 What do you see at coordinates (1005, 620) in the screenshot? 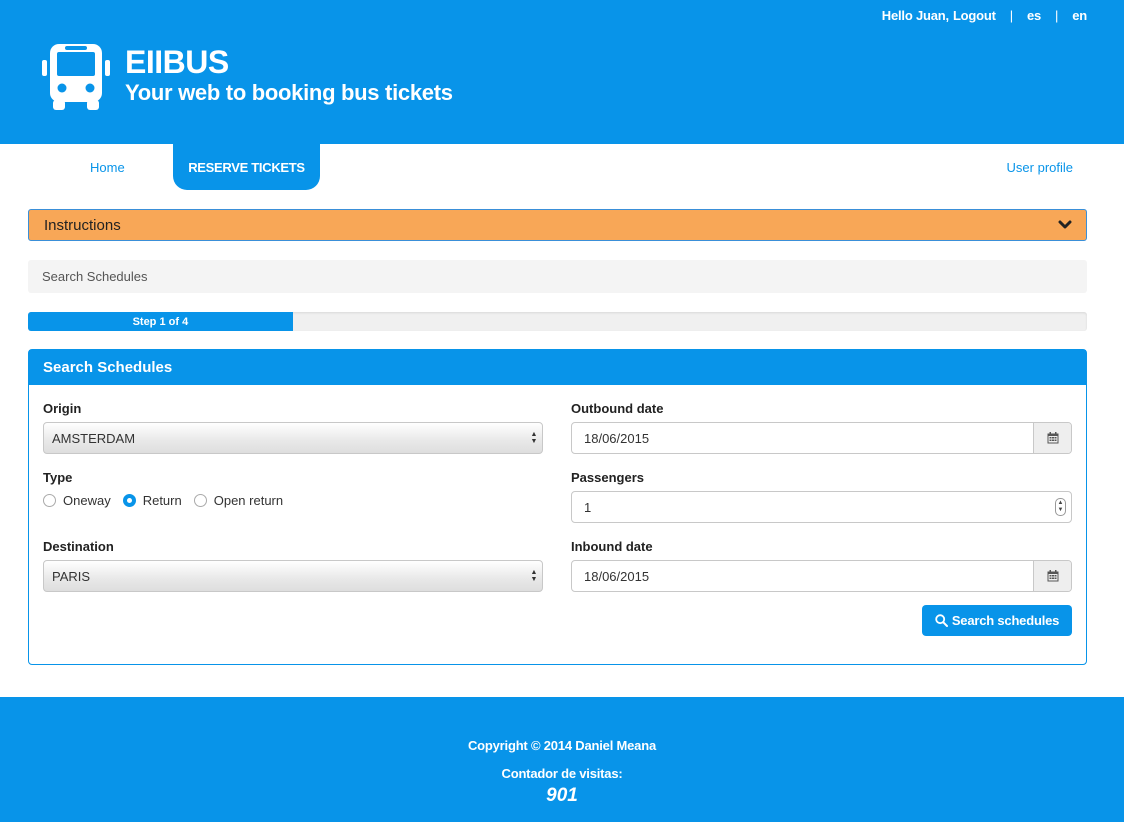
I see `search-button-label: Search schedules` at bounding box center [1005, 620].